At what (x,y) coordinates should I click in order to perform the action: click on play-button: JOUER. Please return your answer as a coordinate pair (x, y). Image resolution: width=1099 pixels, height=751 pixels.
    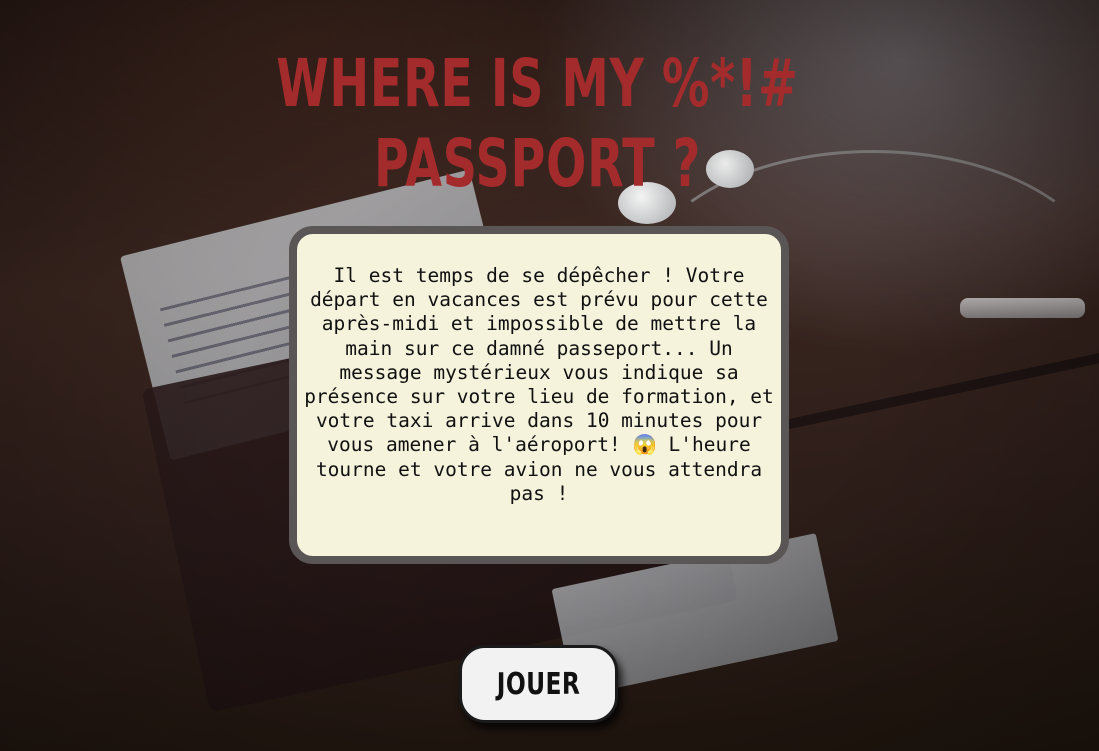
    Looking at the image, I should click on (538, 684).